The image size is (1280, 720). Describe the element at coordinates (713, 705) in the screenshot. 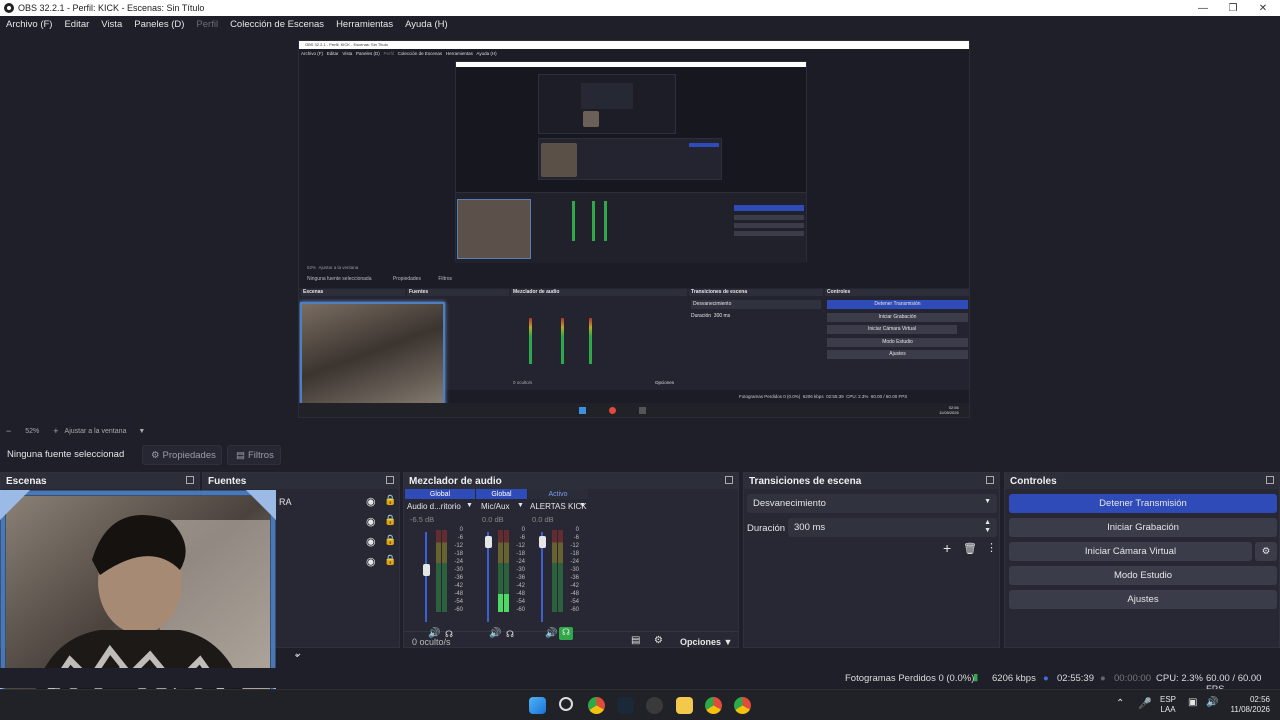

I see `chrome-profile-icon` at that location.